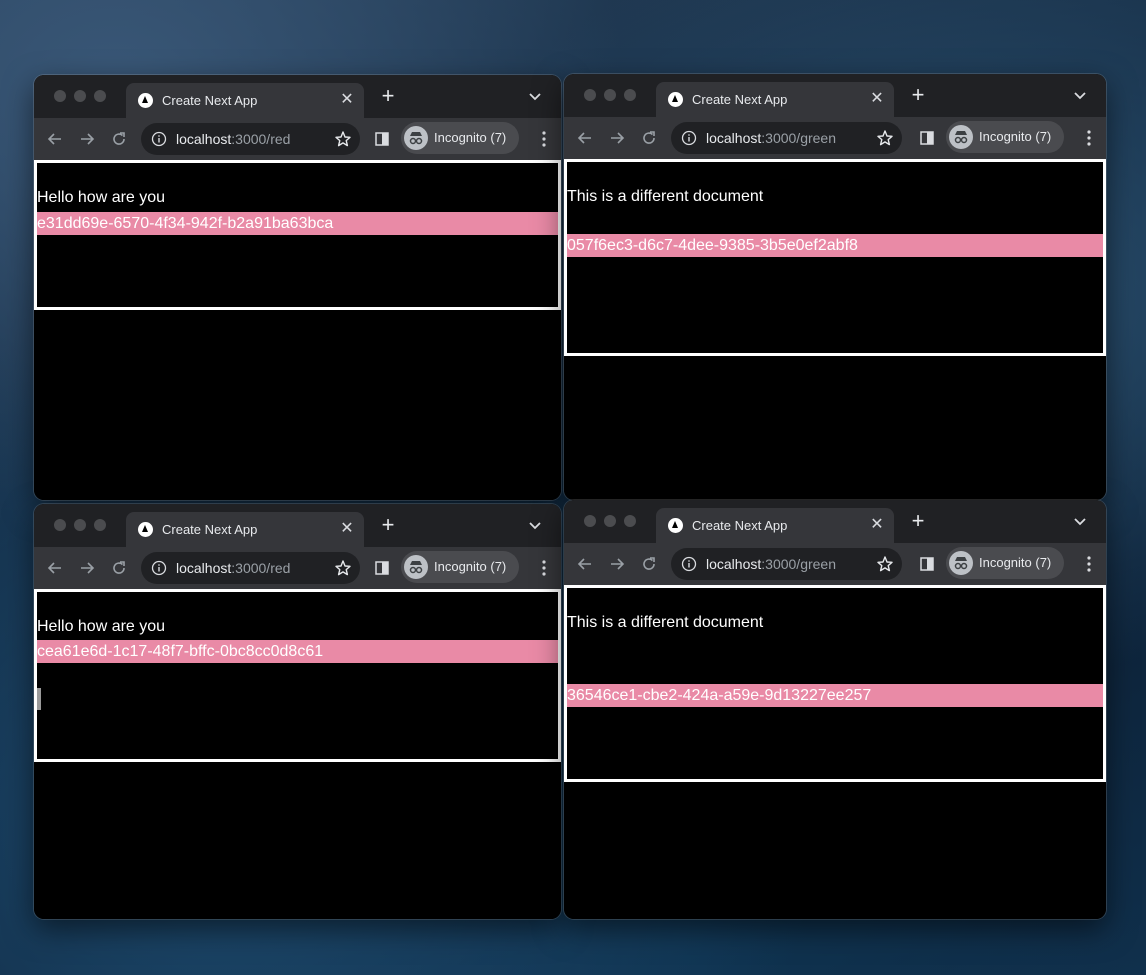  I want to click on page-heading: This is a different document, so click(665, 622).